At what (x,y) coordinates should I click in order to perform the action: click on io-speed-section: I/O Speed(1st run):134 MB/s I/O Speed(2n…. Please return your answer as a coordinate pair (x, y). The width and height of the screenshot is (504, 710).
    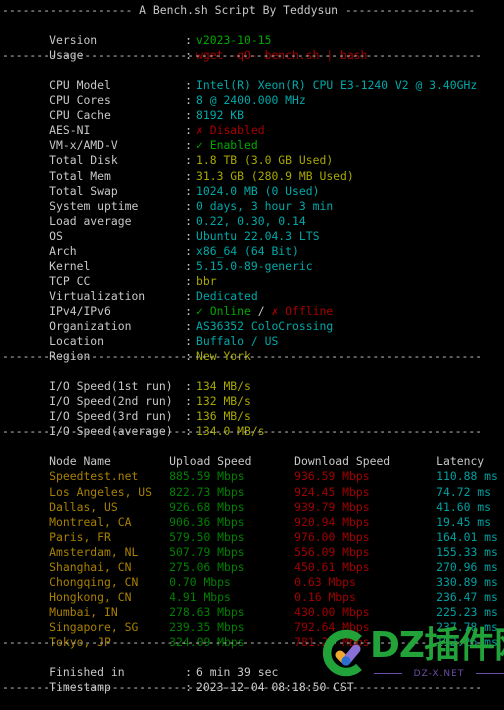
    Looking at the image, I should click on (252, 401).